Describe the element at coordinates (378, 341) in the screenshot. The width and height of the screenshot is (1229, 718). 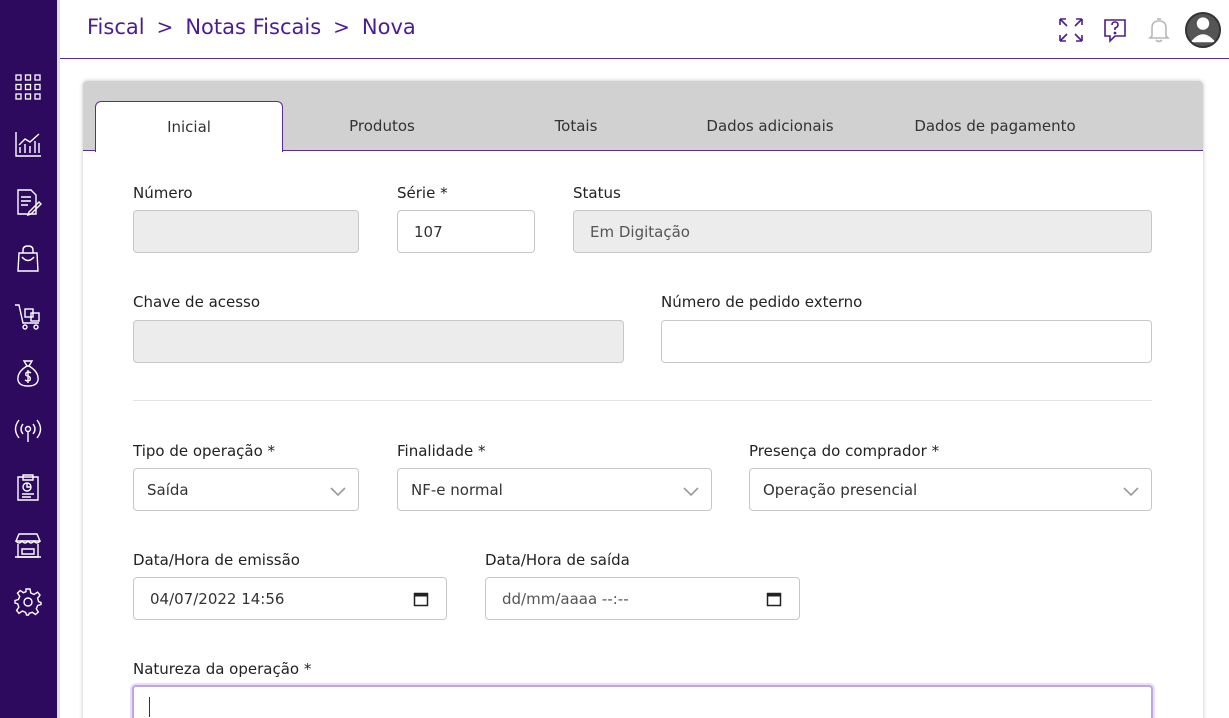
I see `chave-field` at that location.